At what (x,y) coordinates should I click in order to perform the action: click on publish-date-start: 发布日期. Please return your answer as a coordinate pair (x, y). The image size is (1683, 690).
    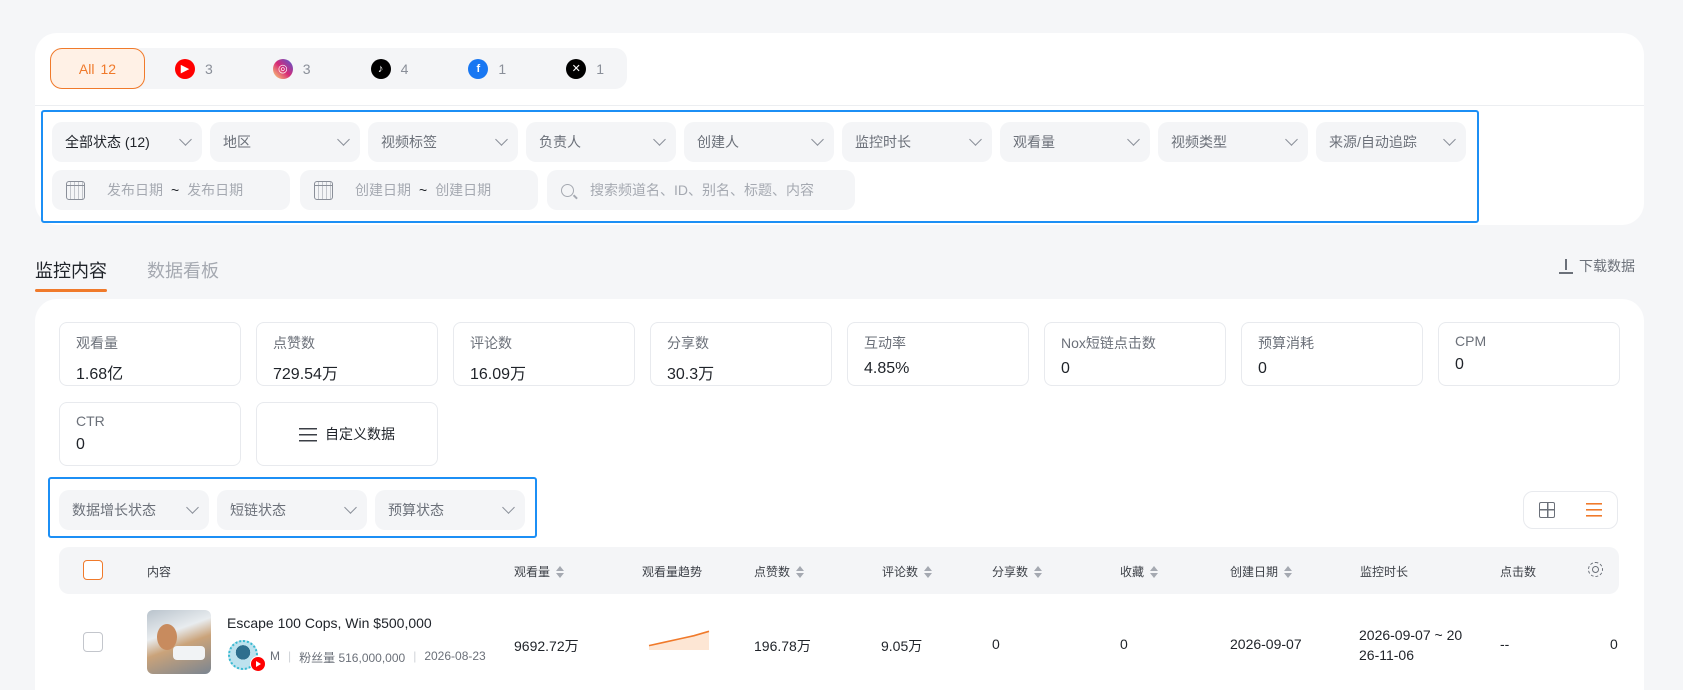
    Looking at the image, I should click on (135, 190).